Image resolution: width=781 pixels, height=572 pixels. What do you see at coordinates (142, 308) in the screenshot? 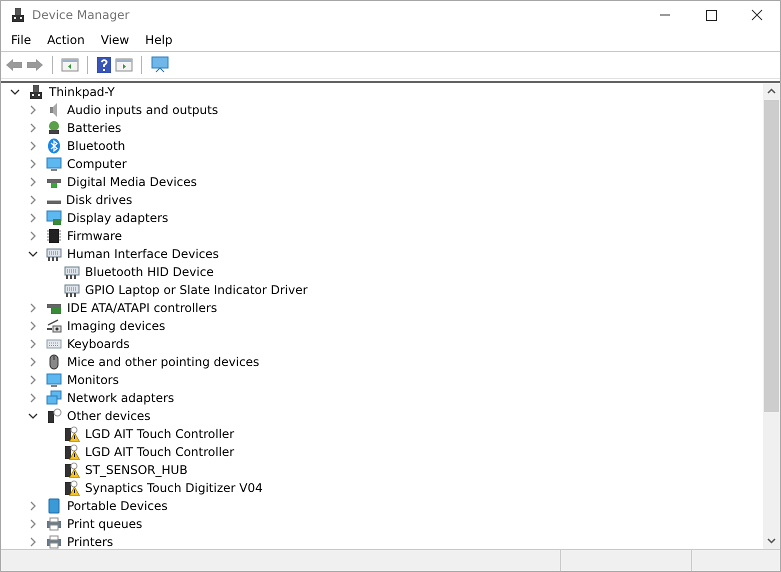
I see `tree-item: IDE ATA/ATAPI controllers` at bounding box center [142, 308].